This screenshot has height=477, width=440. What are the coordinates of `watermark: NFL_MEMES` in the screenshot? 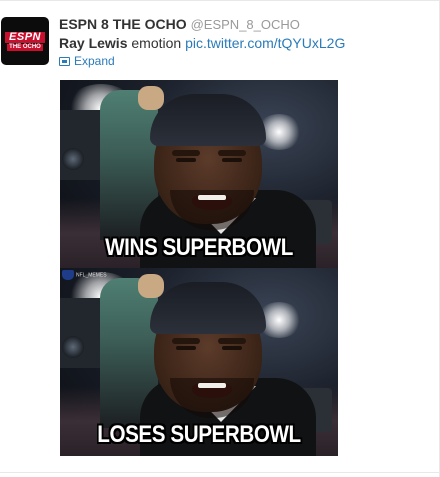 It's located at (84, 275).